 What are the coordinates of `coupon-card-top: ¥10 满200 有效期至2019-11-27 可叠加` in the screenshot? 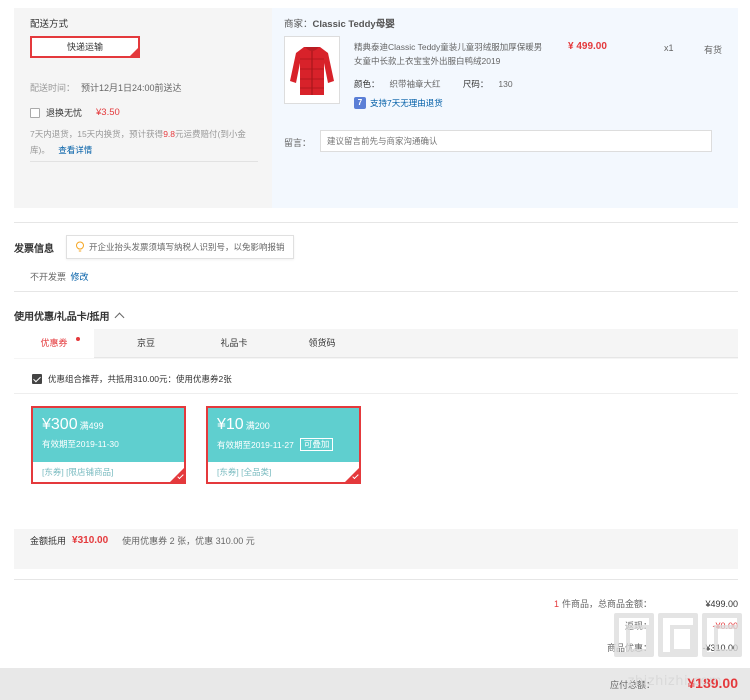 It's located at (283, 435).